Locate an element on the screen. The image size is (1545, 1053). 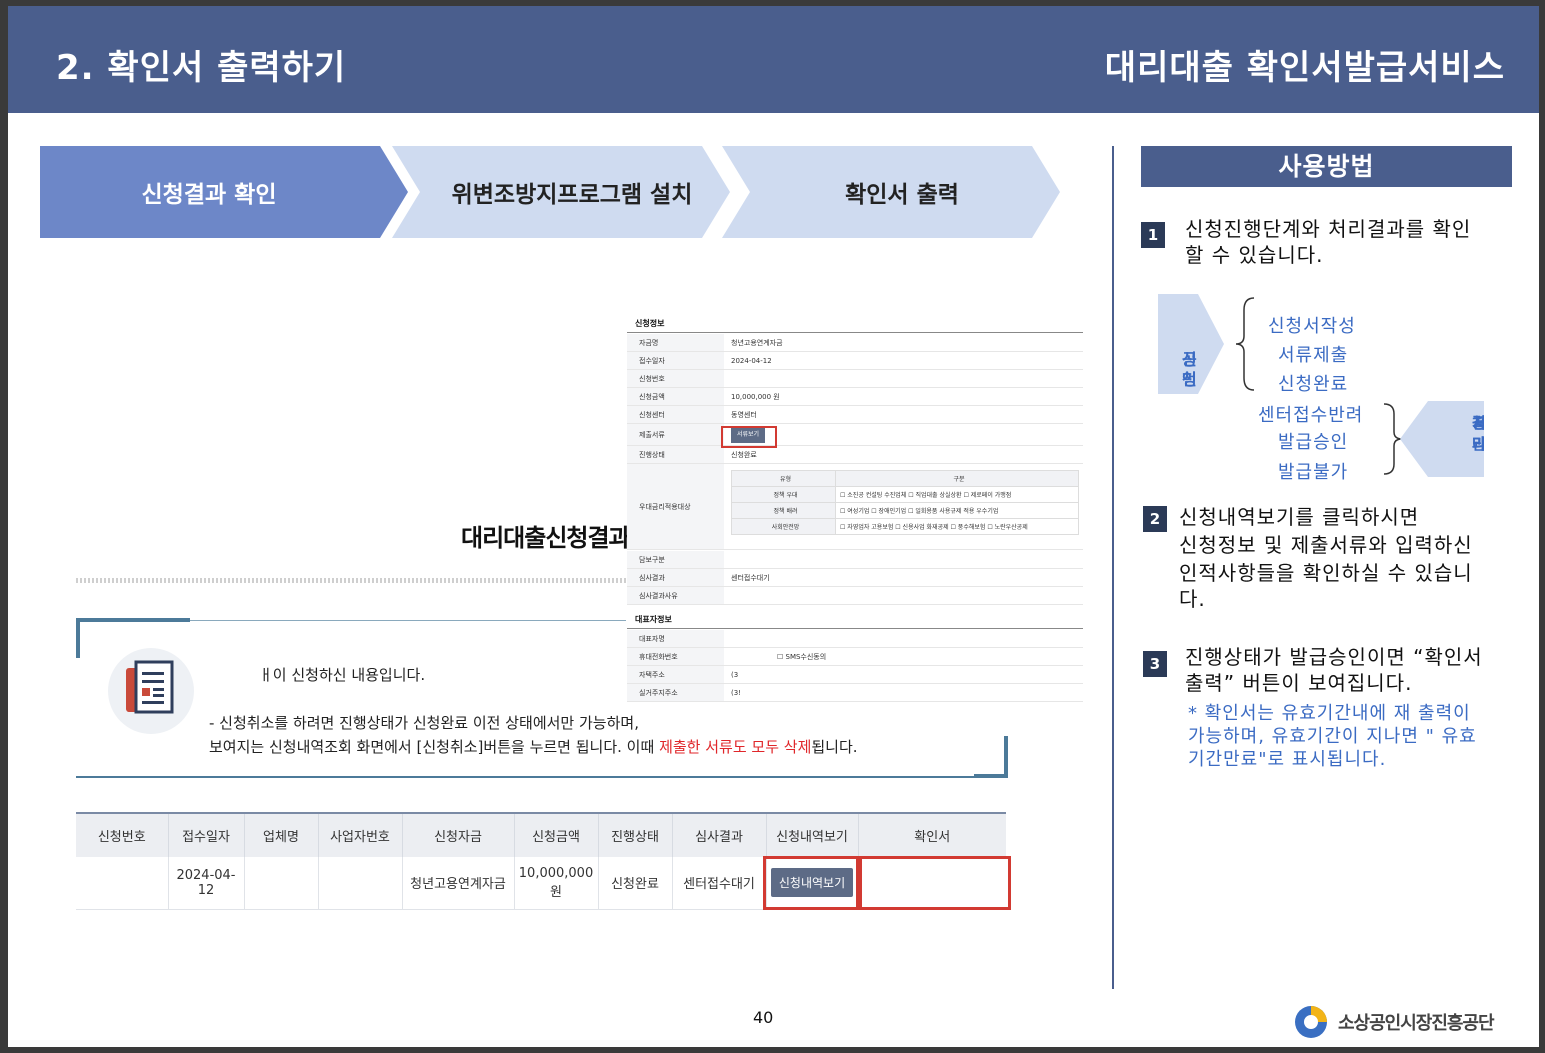
info-row: 심사결과 센터접수대기 is located at coordinates (855, 578).